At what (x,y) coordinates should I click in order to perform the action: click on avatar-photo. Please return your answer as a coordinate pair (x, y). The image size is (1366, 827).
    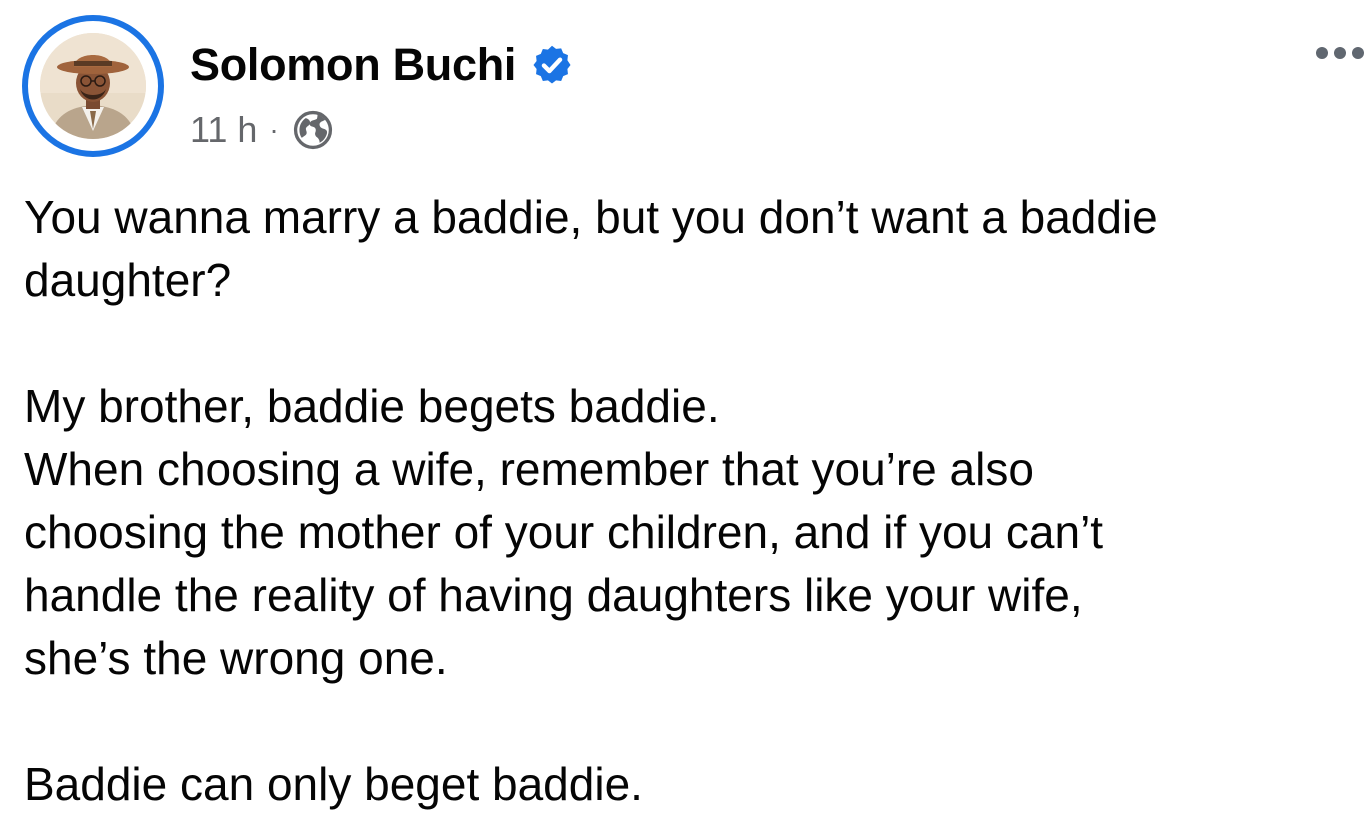
    Looking at the image, I should click on (93, 86).